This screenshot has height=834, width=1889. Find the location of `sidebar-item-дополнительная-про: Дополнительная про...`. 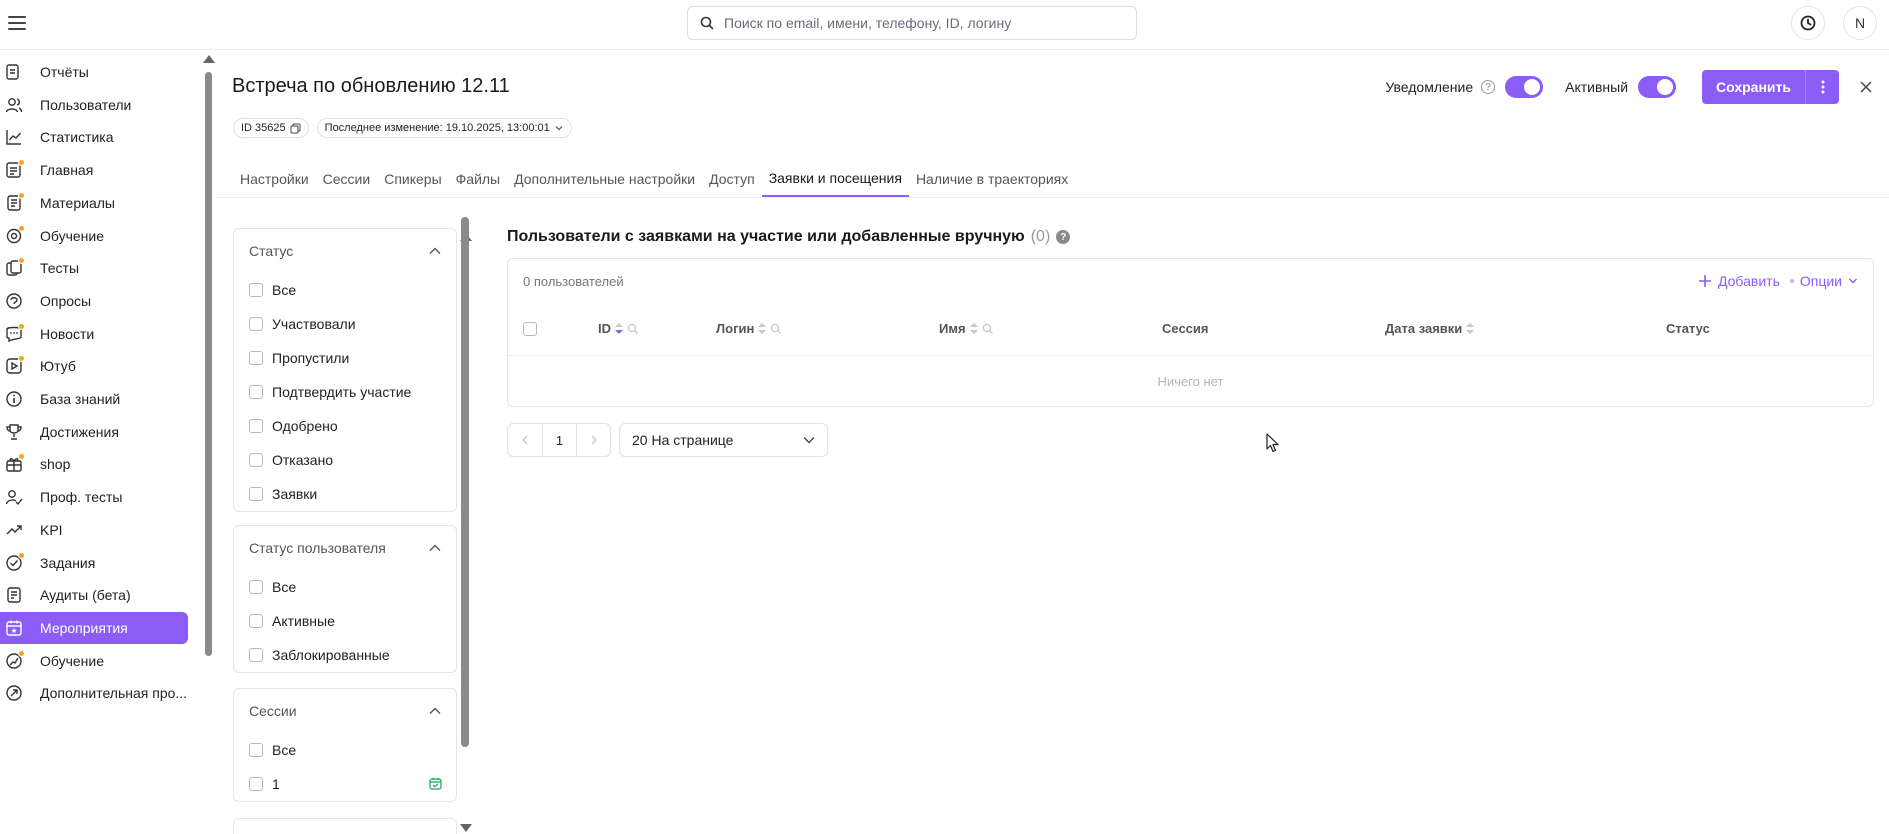

sidebar-item-дополнительная-про: Дополнительная про... is located at coordinates (94, 693).